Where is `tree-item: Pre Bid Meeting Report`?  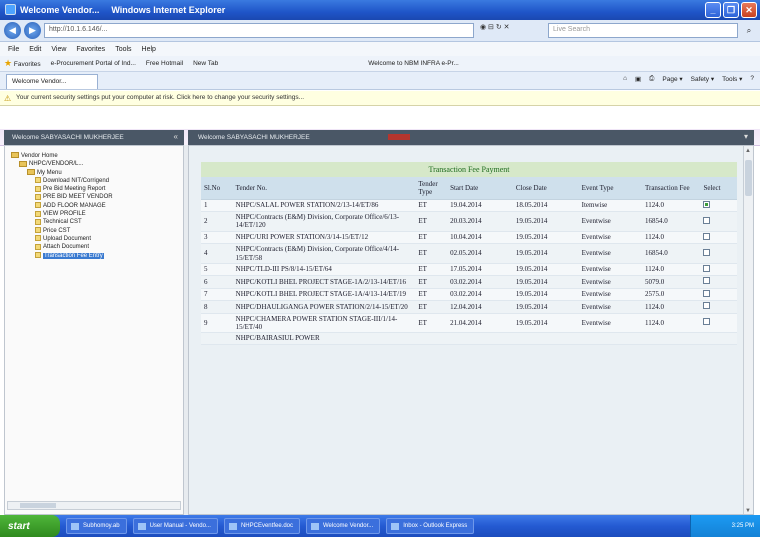
tree-item: Pre Bid Meeting Report is located at coordinates (62, 189).